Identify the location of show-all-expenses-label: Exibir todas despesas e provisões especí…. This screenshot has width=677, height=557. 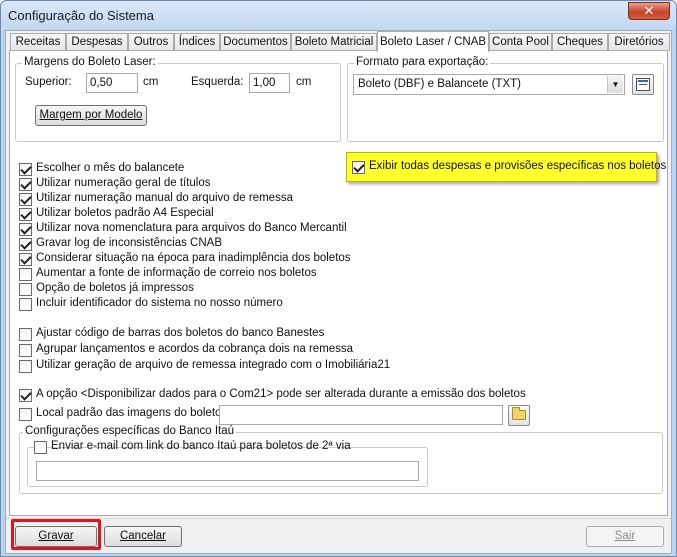
(518, 166).